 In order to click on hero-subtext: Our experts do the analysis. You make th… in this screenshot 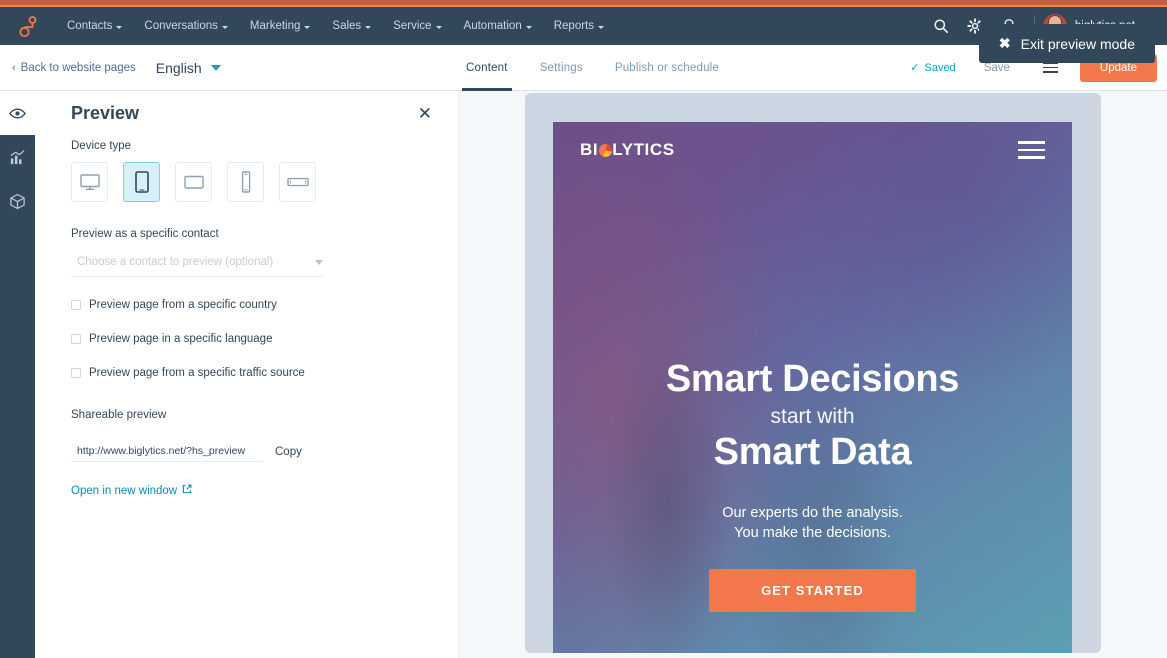, I will do `click(812, 523)`.